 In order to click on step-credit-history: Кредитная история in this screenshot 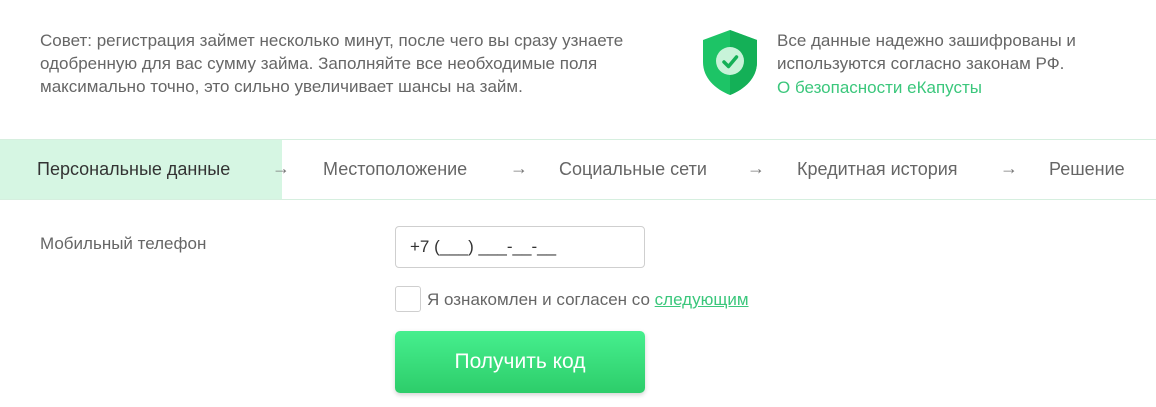, I will do `click(877, 169)`.